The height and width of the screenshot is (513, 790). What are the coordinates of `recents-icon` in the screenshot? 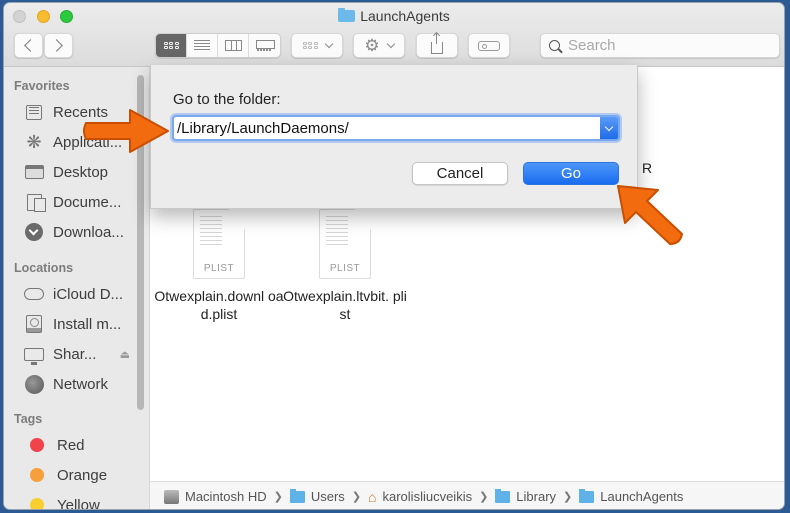 It's located at (34, 112).